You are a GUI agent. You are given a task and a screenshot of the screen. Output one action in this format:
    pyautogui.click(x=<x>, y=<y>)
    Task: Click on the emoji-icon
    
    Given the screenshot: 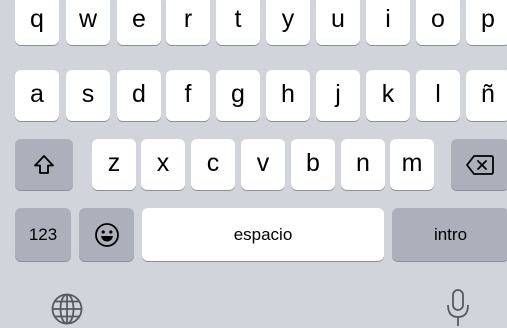 What is the action you would take?
    pyautogui.click(x=107, y=235)
    